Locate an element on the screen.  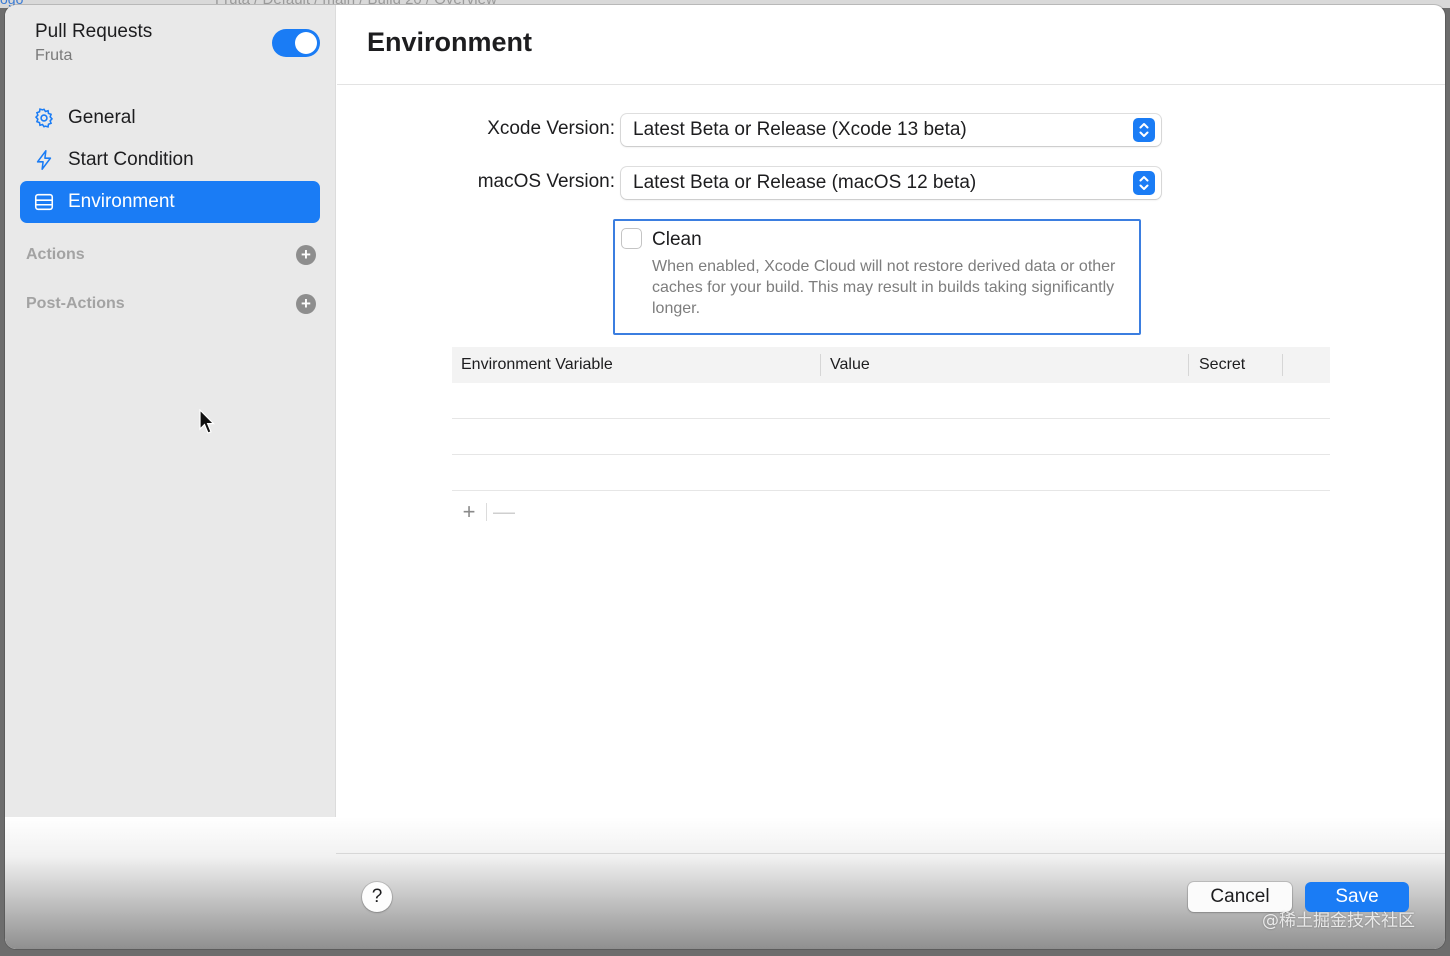
sidebar-section-actions: Actions + is located at coordinates (171, 255).